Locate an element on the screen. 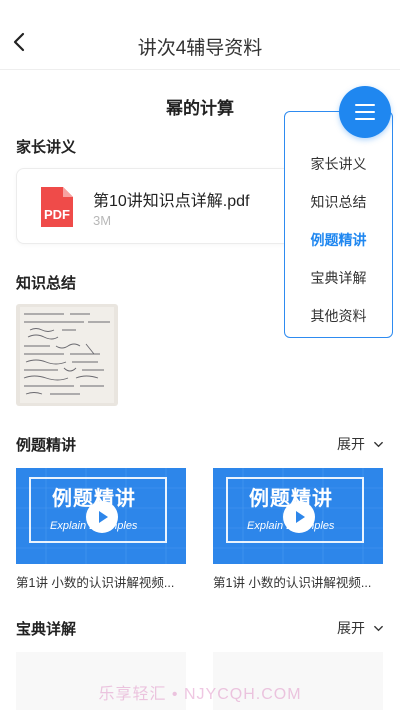 The height and width of the screenshot is (710, 400). menu-item-other: 其他资料 is located at coordinates (338, 316).